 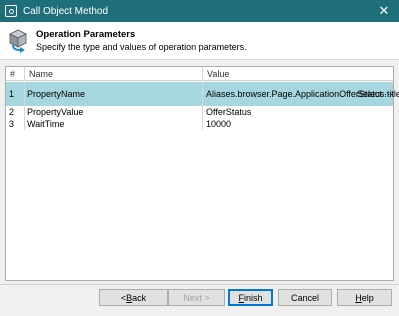 What do you see at coordinates (18, 41) in the screenshot?
I see `cube-arrow-icon` at bounding box center [18, 41].